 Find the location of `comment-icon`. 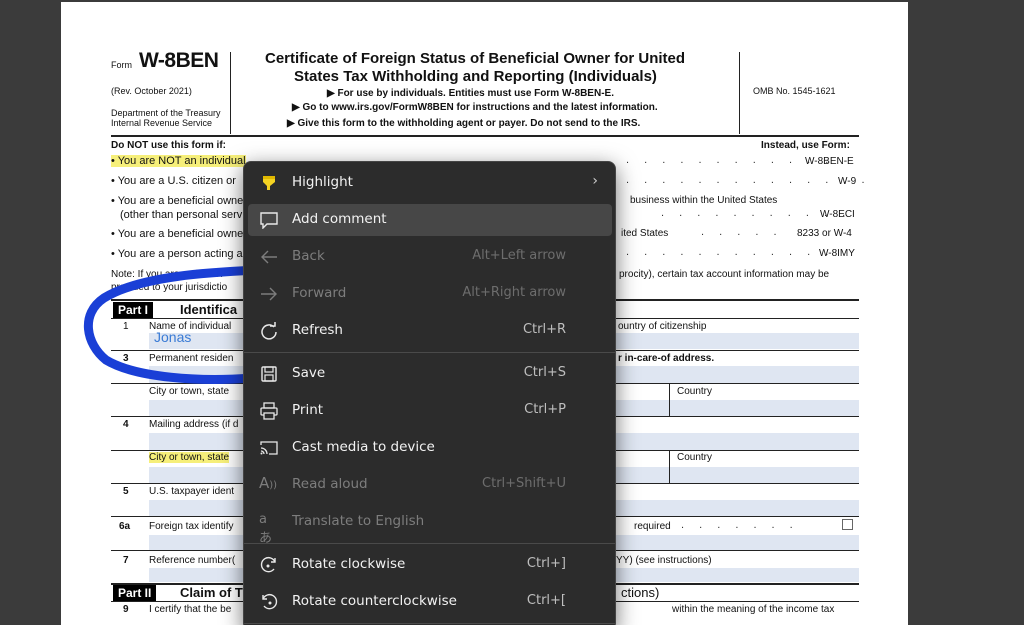

comment-icon is located at coordinates (269, 220).